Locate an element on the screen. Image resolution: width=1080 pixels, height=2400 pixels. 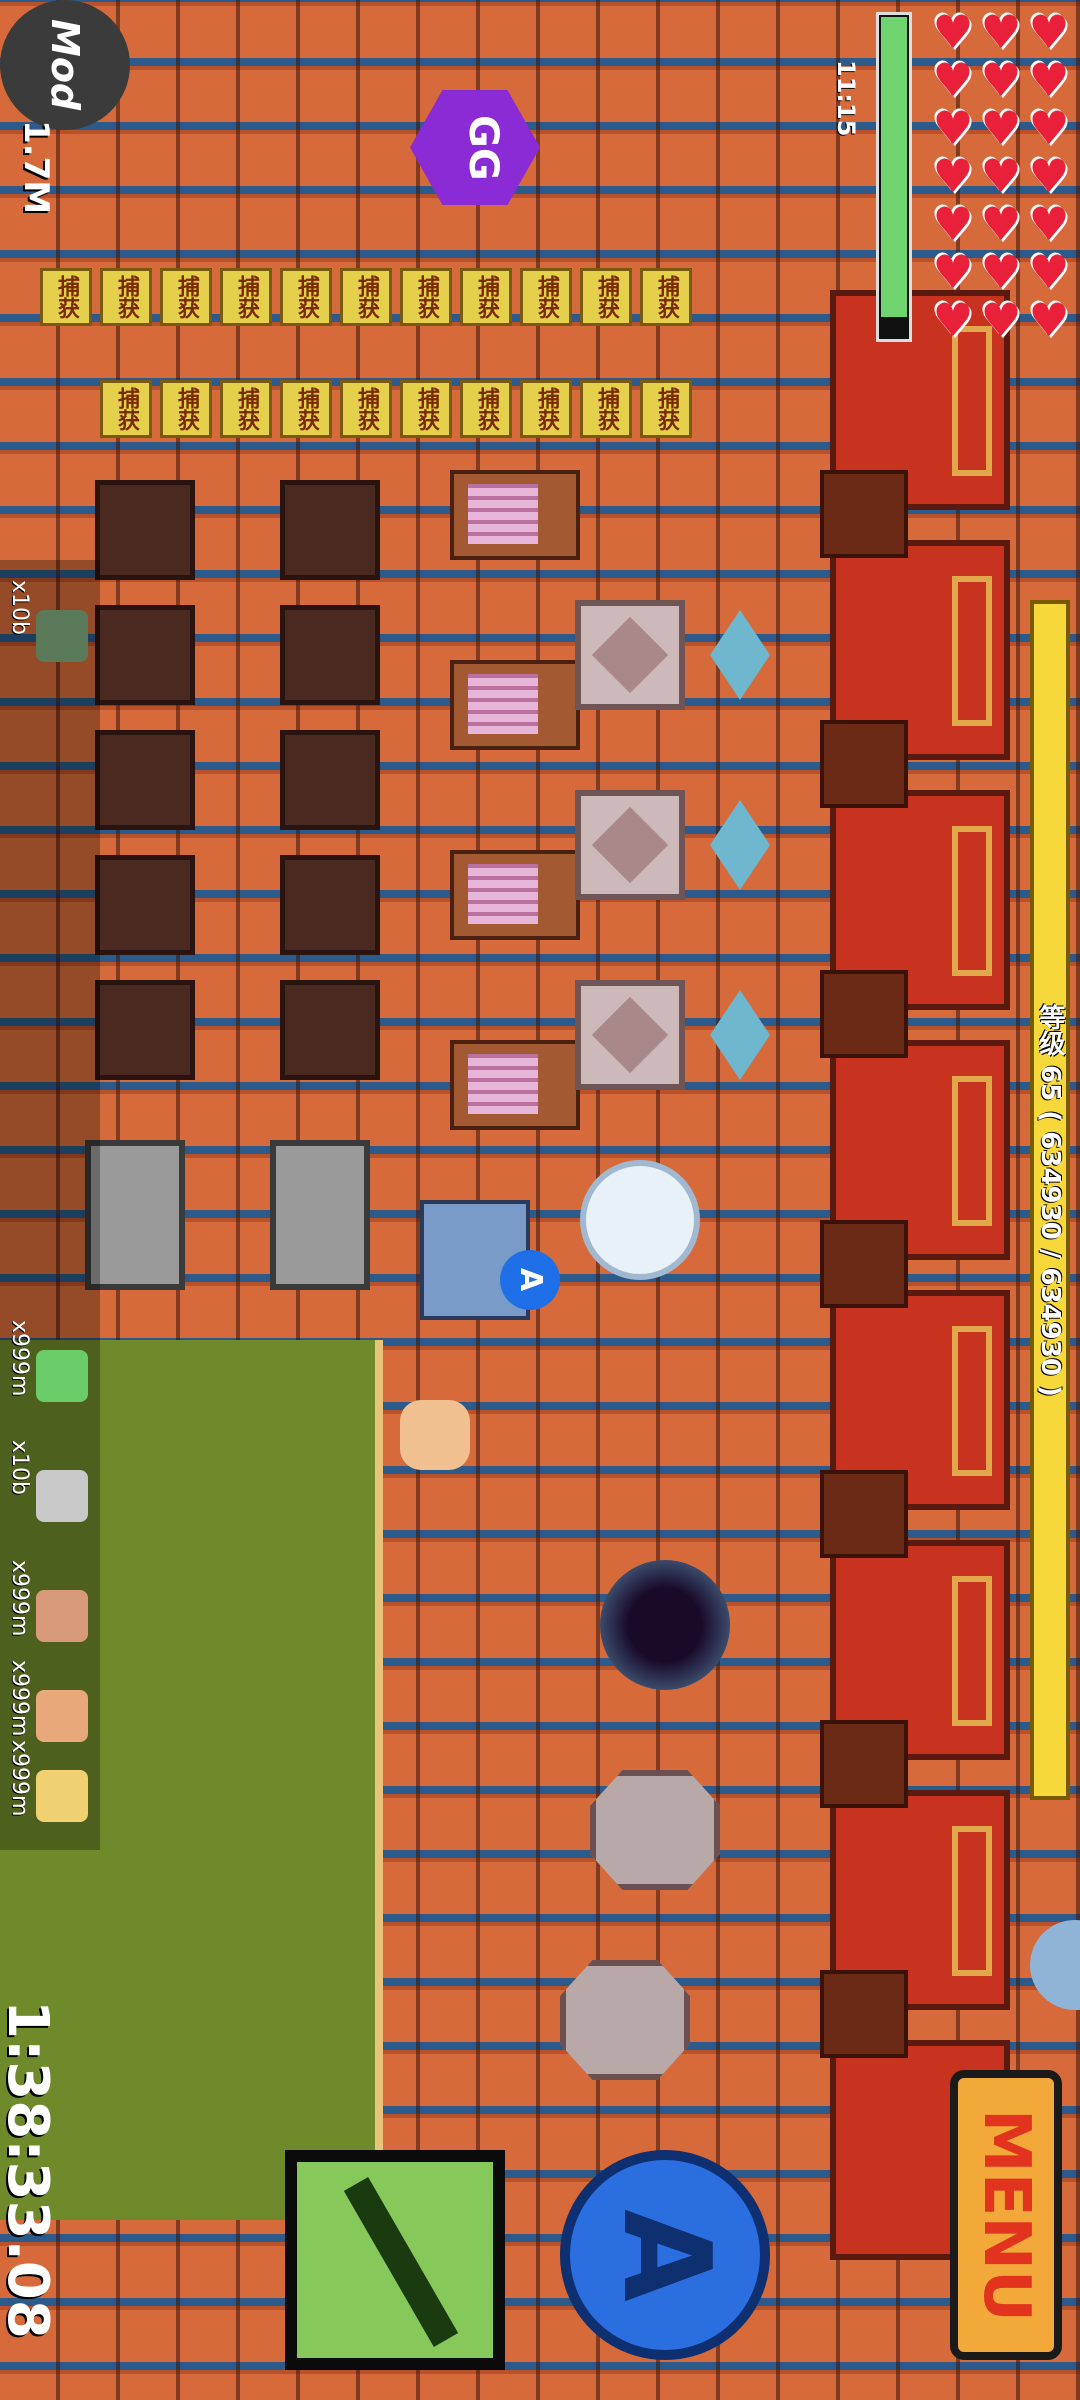
bucket-icon is located at coordinates (62, 1496).